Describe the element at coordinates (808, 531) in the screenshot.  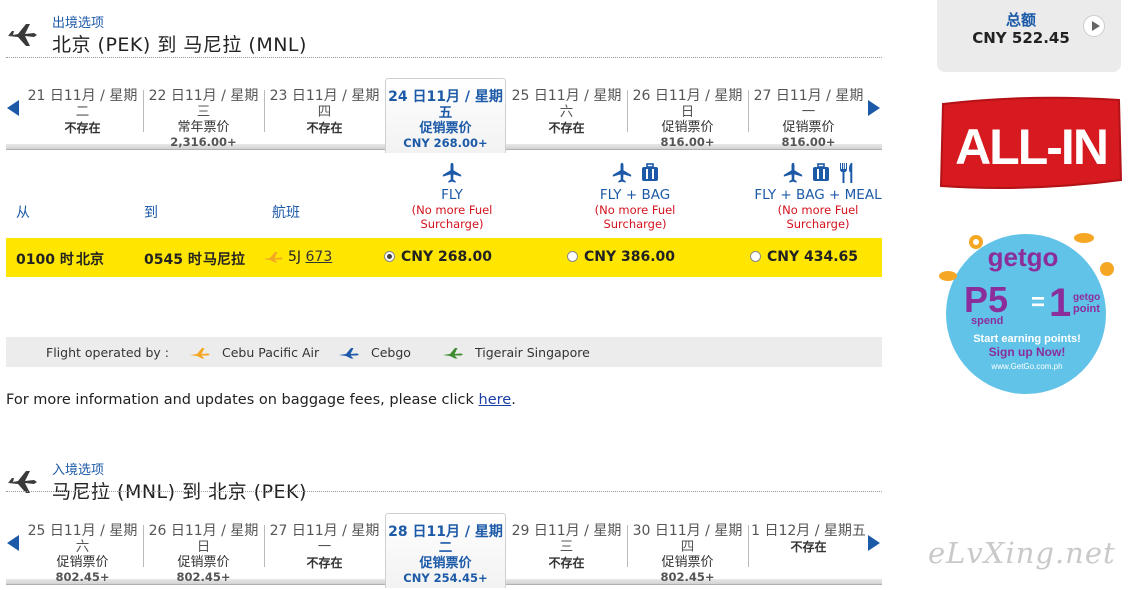
I see `date-line: 1 日12月 / 星期五` at that location.